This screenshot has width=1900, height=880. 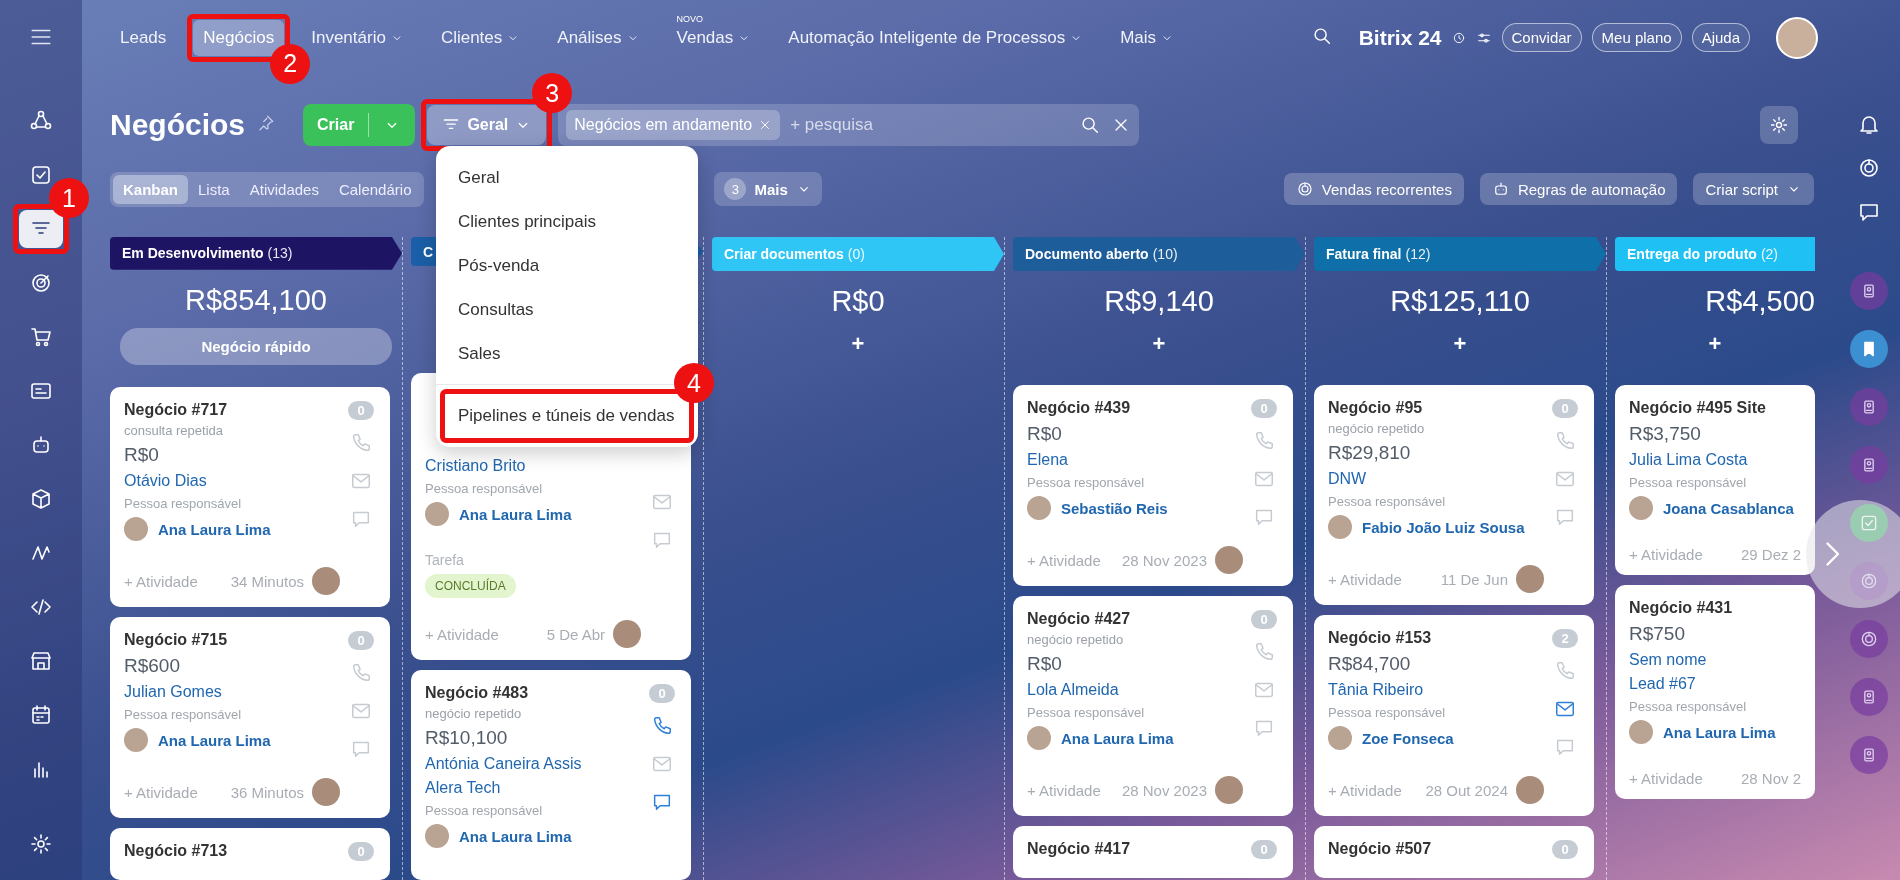 What do you see at coordinates (214, 189) in the screenshot?
I see `view-tab: Lista` at bounding box center [214, 189].